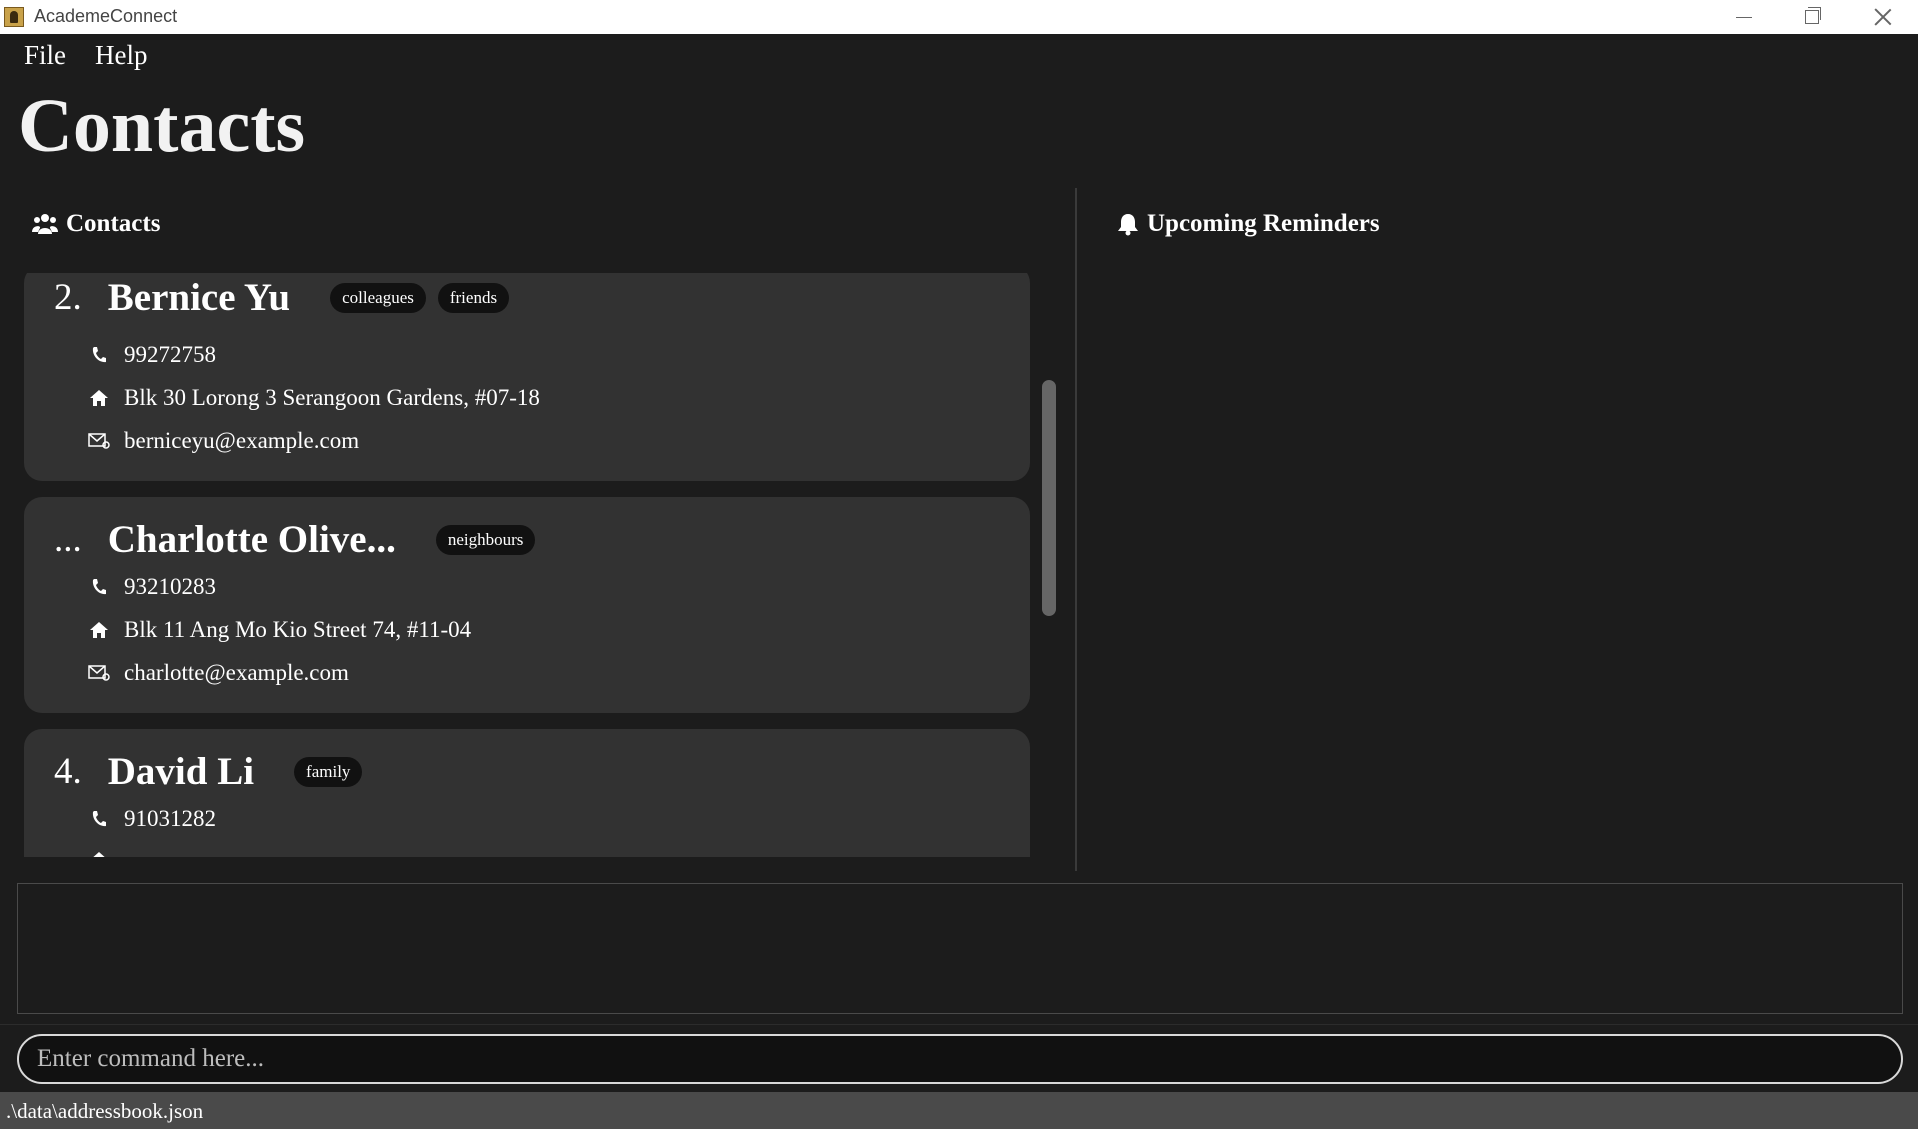  What do you see at coordinates (170, 354) in the screenshot?
I see `contact-phone: 99272758` at bounding box center [170, 354].